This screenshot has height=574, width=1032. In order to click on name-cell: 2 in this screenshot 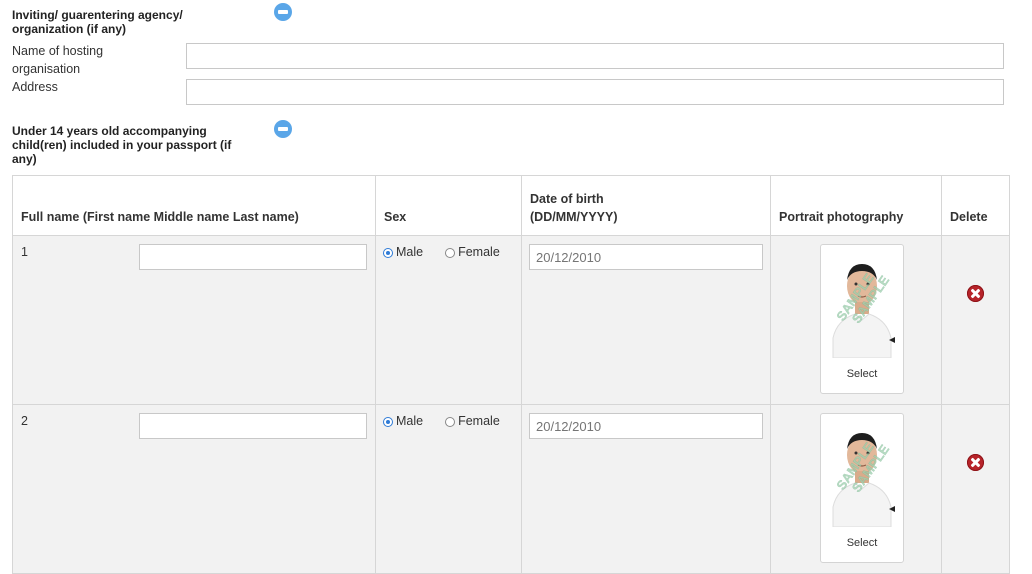, I will do `click(194, 489)`.